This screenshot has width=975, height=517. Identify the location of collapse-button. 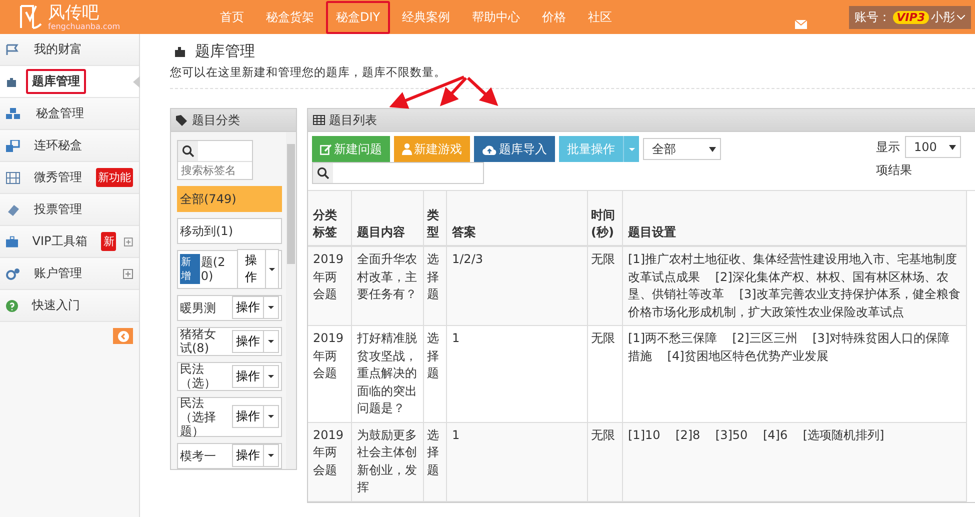
(123, 336).